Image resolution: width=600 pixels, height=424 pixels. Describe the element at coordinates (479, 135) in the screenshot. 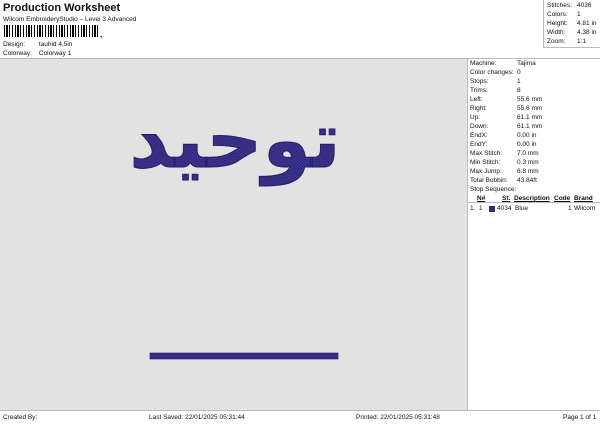

I see `info-label: EndX:` at that location.